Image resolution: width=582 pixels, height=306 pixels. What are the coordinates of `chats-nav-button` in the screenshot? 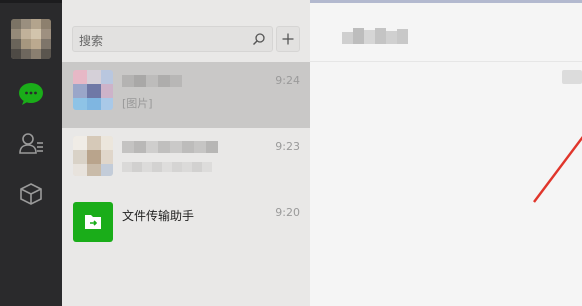 It's located at (31, 94).